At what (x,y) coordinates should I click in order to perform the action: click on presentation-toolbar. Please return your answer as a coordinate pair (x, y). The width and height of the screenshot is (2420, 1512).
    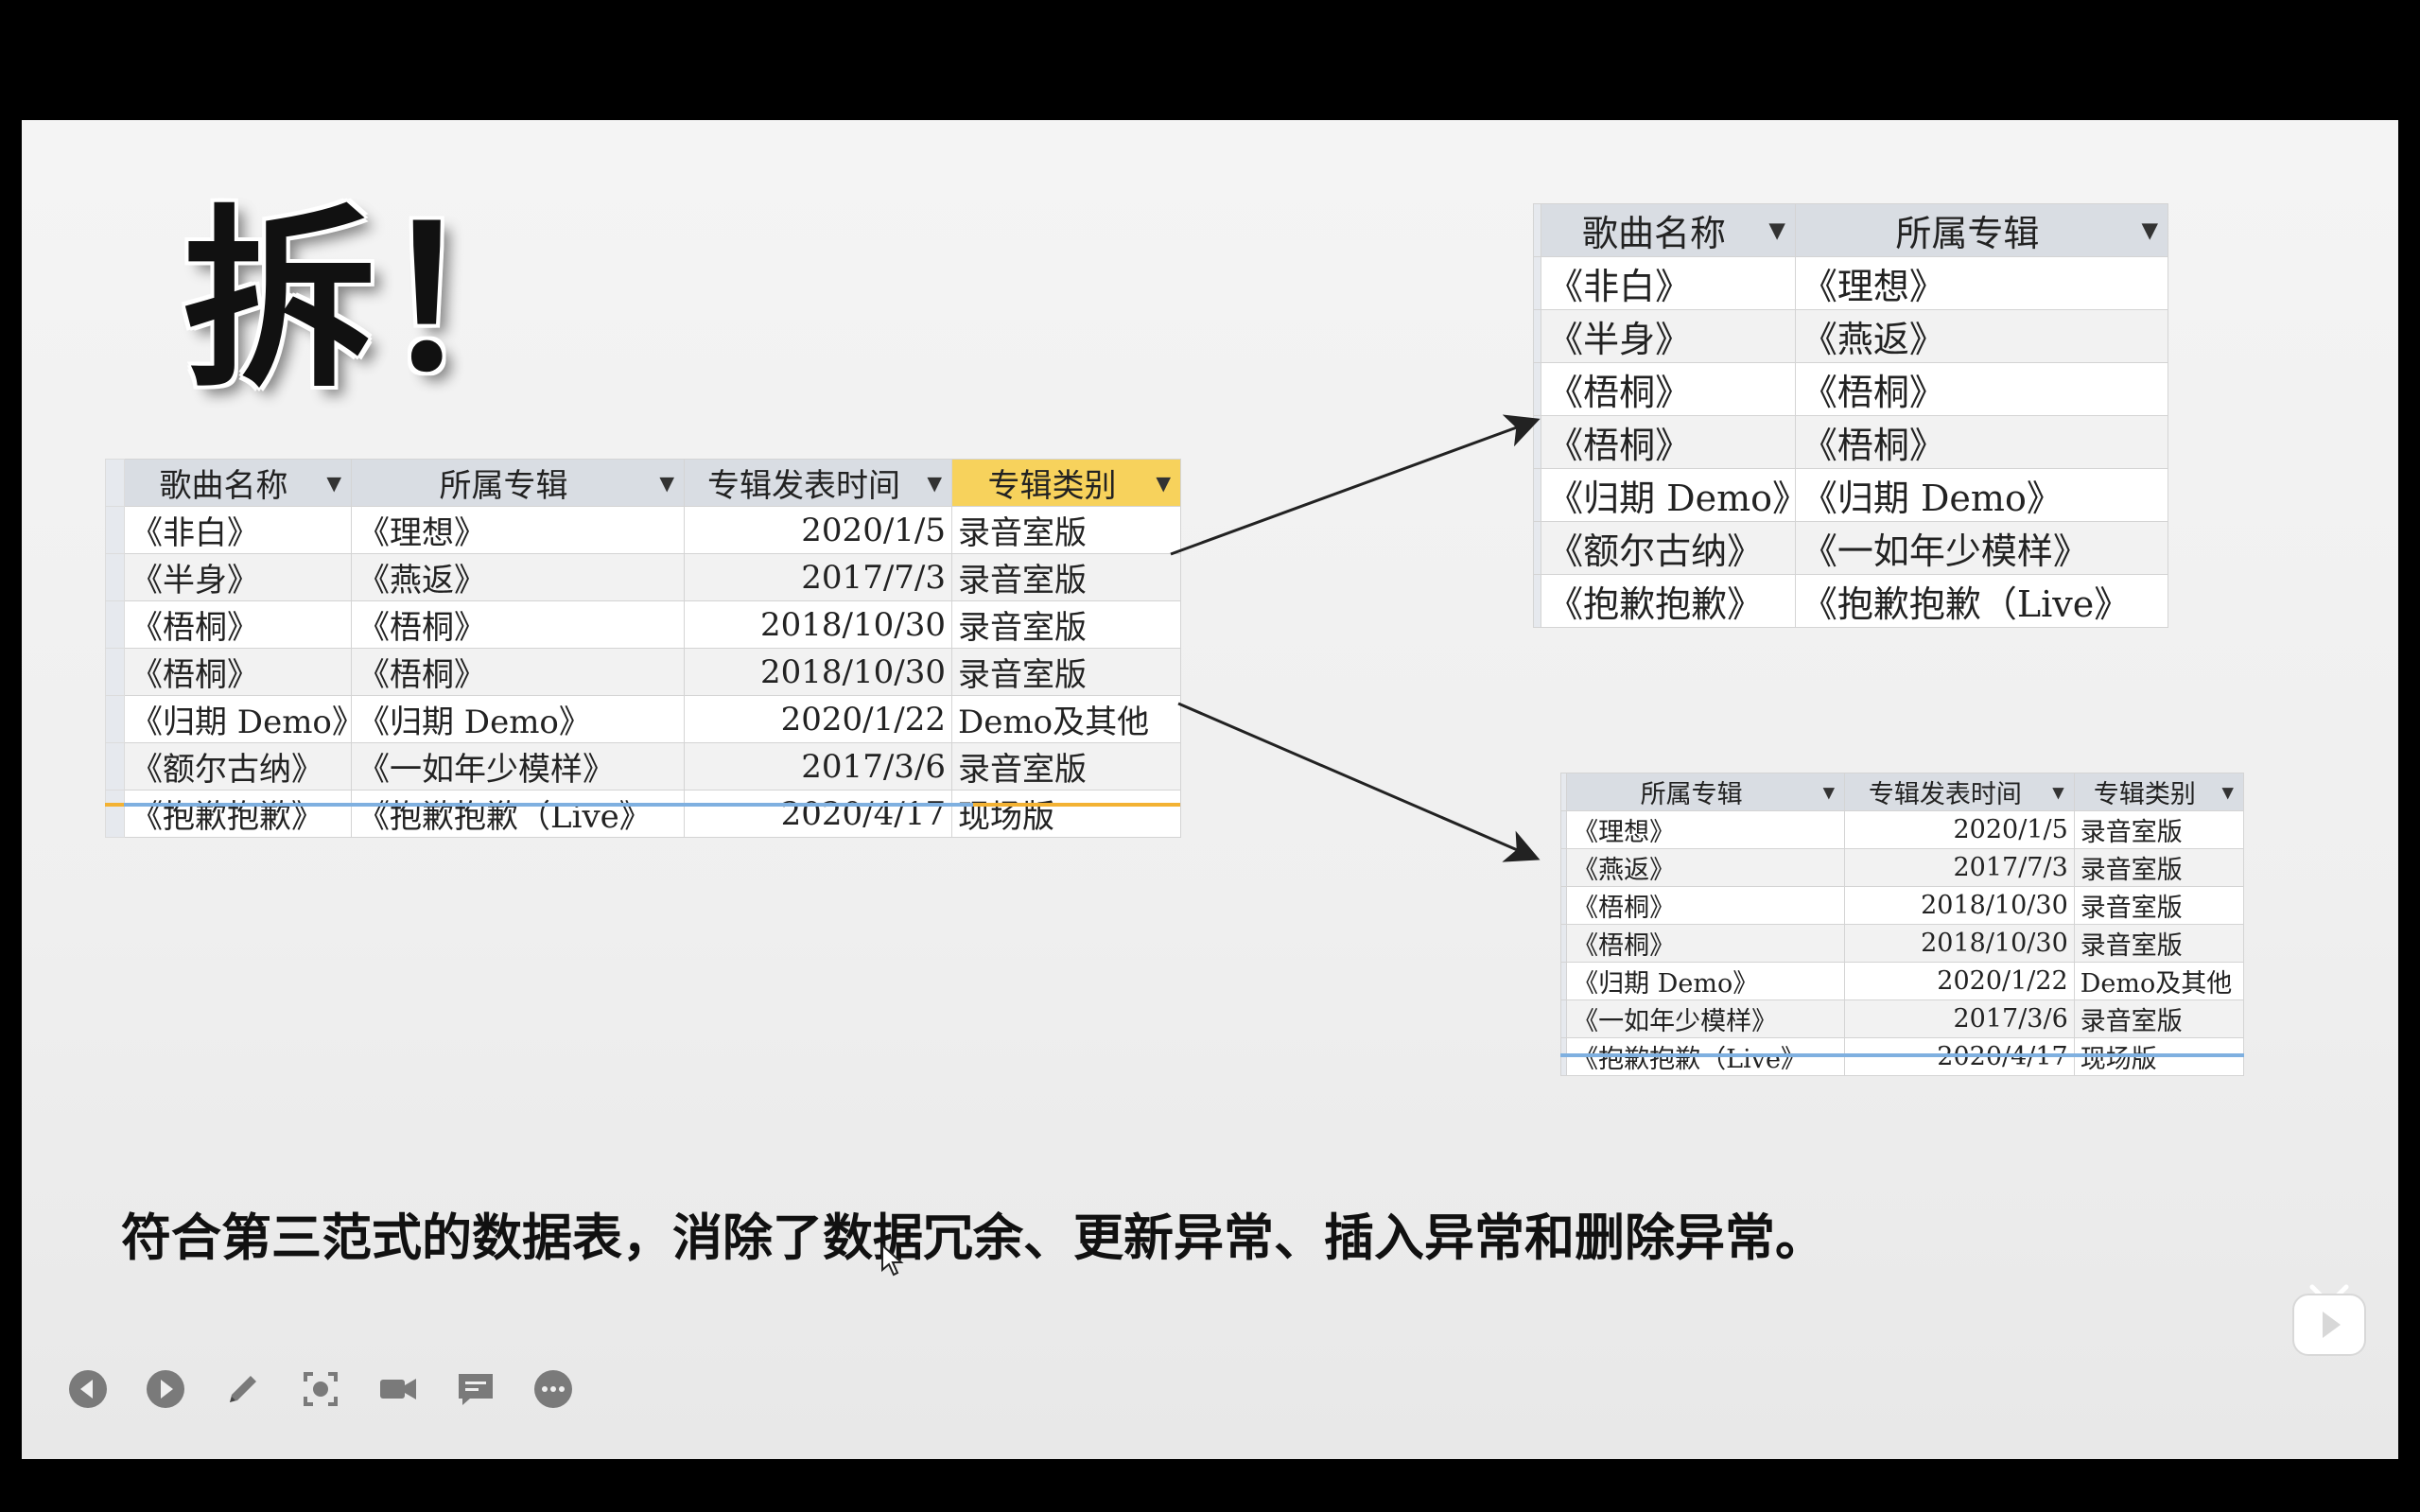
    Looking at the image, I should click on (320, 1389).